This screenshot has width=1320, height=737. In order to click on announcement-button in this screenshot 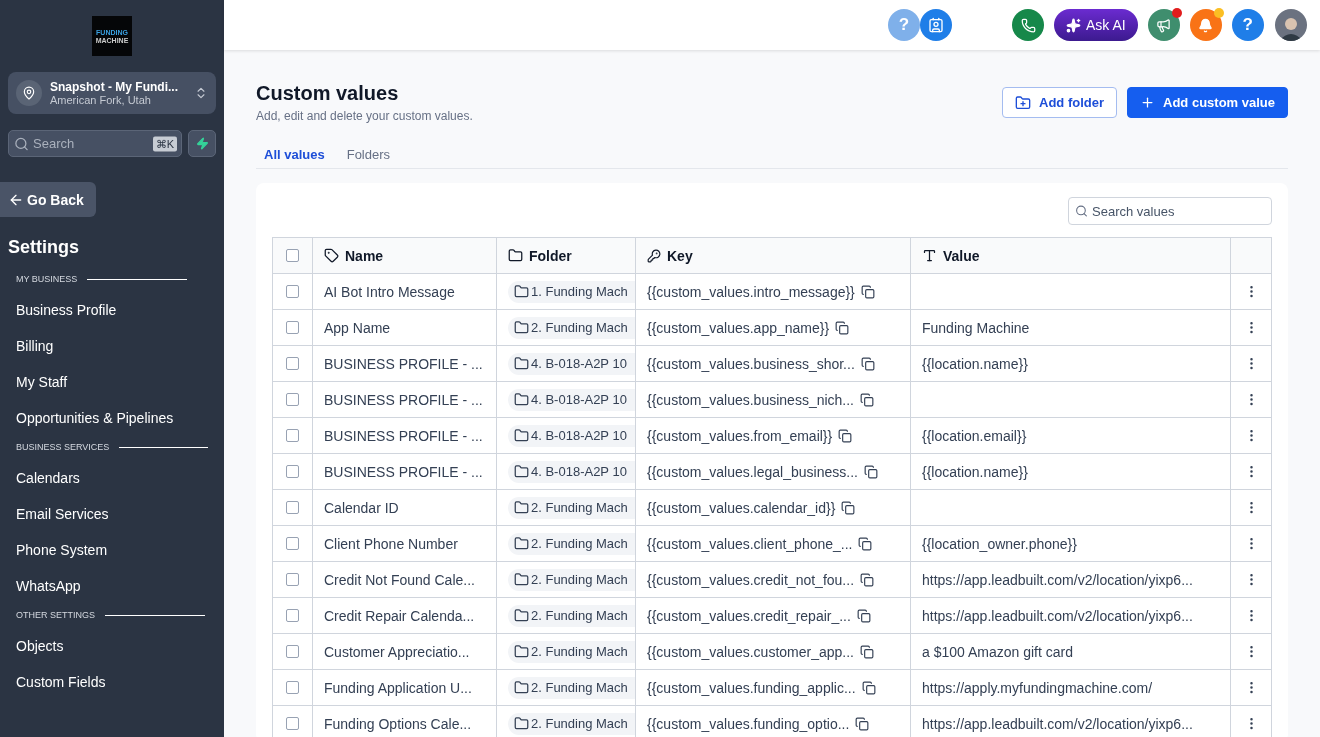, I will do `click(1163, 25)`.